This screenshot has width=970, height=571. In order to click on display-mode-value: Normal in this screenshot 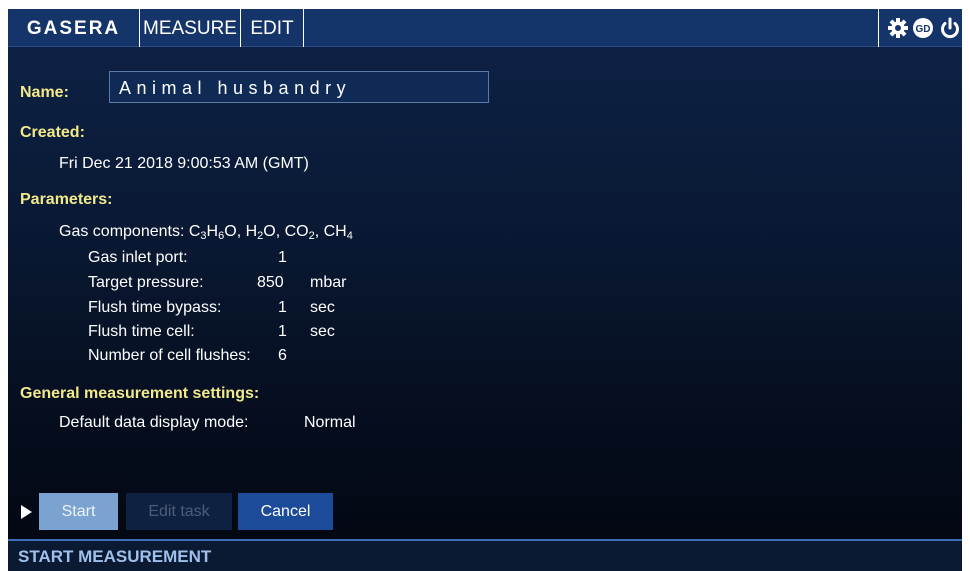, I will do `click(330, 422)`.